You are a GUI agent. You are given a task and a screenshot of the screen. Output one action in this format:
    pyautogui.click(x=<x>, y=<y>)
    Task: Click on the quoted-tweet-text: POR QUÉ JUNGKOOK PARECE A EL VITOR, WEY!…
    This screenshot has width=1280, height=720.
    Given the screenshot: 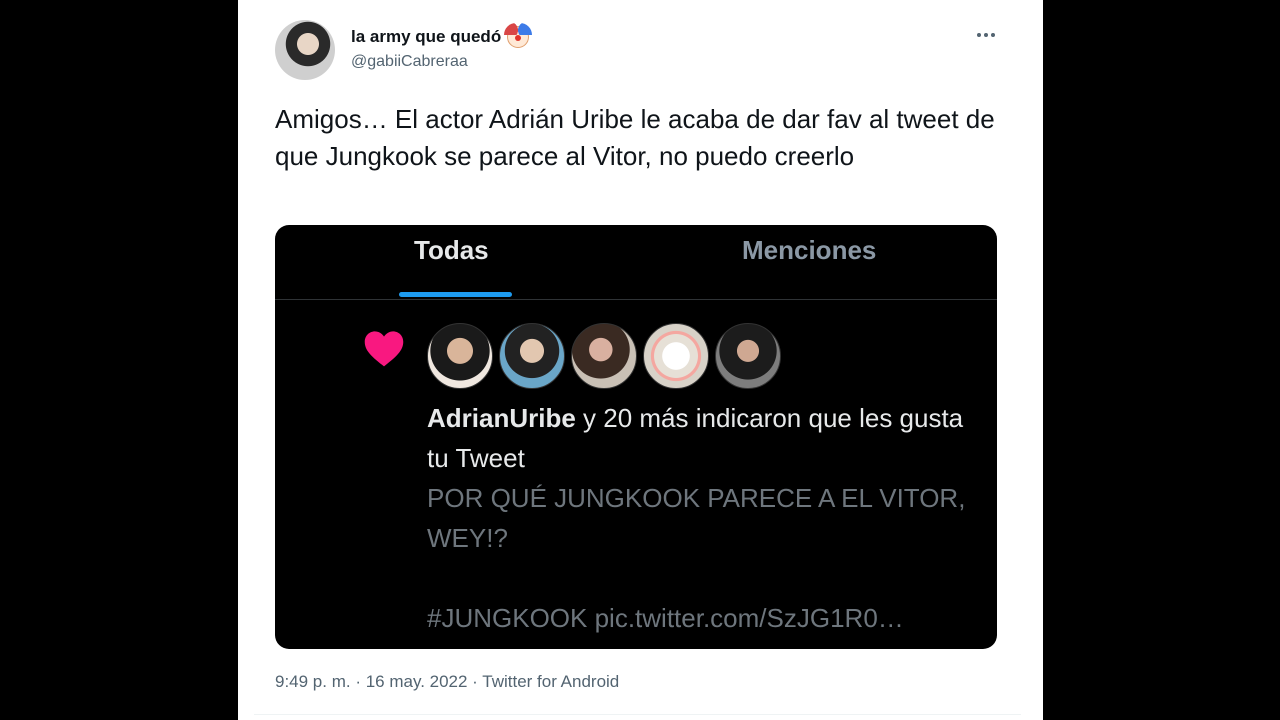 What is the action you would take?
    pyautogui.click(x=707, y=558)
    